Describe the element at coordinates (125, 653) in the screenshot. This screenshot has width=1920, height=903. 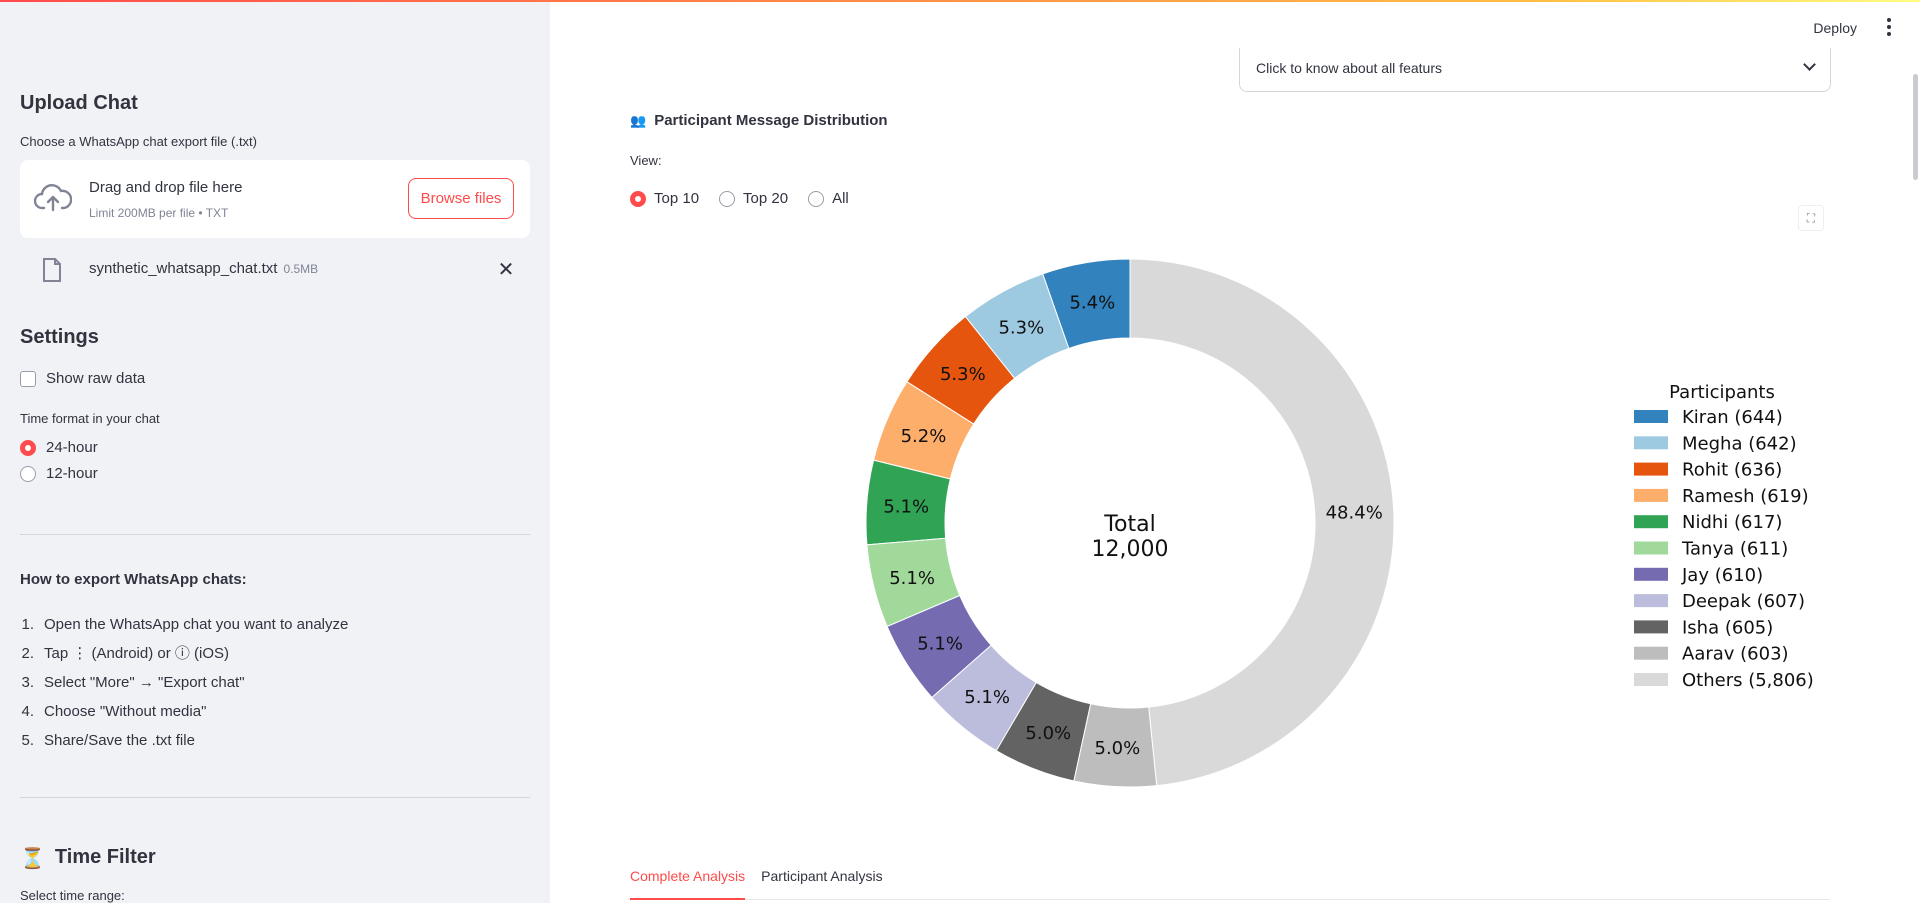
I see `list-item: 2. Tap ⋮ (Android) or ⓘ (iOS)` at that location.